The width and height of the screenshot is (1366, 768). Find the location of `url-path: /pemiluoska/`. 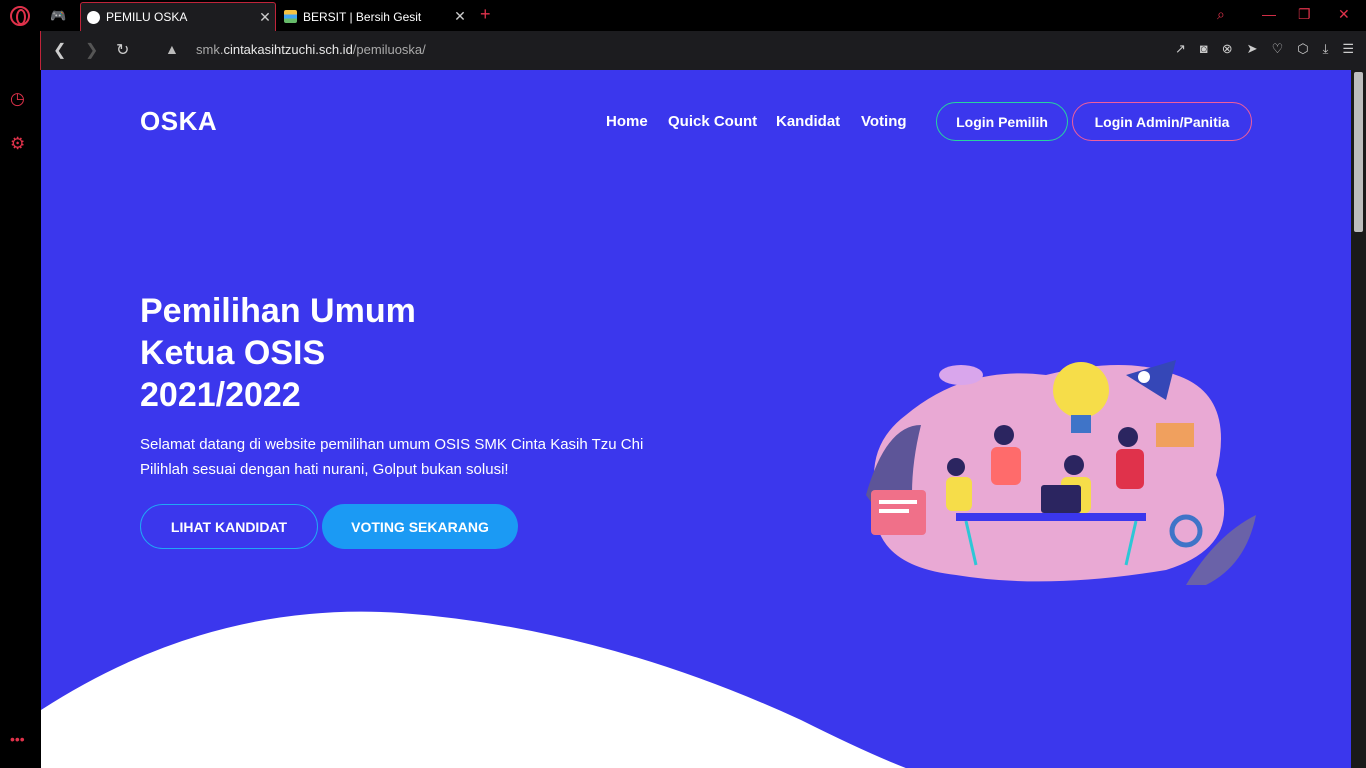

url-path: /pemiluoska/ is located at coordinates (389, 49).